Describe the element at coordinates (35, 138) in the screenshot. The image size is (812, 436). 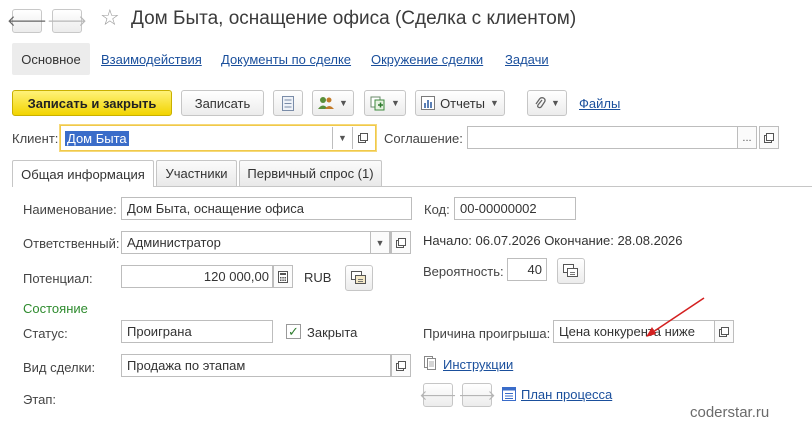
I see `client-label: Клиент:` at that location.